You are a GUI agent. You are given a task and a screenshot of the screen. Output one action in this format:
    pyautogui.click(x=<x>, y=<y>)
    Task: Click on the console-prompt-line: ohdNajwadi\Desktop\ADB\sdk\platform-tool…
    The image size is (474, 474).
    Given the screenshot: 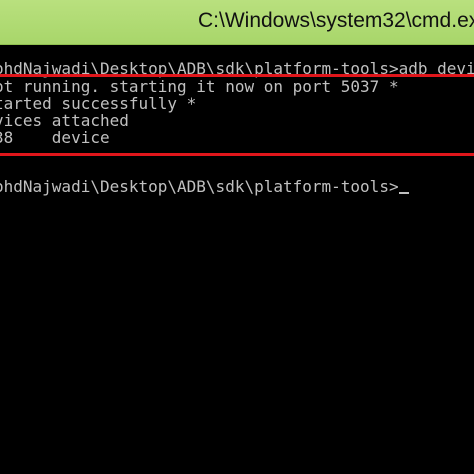 What is the action you would take?
    pyautogui.click(x=204, y=187)
    